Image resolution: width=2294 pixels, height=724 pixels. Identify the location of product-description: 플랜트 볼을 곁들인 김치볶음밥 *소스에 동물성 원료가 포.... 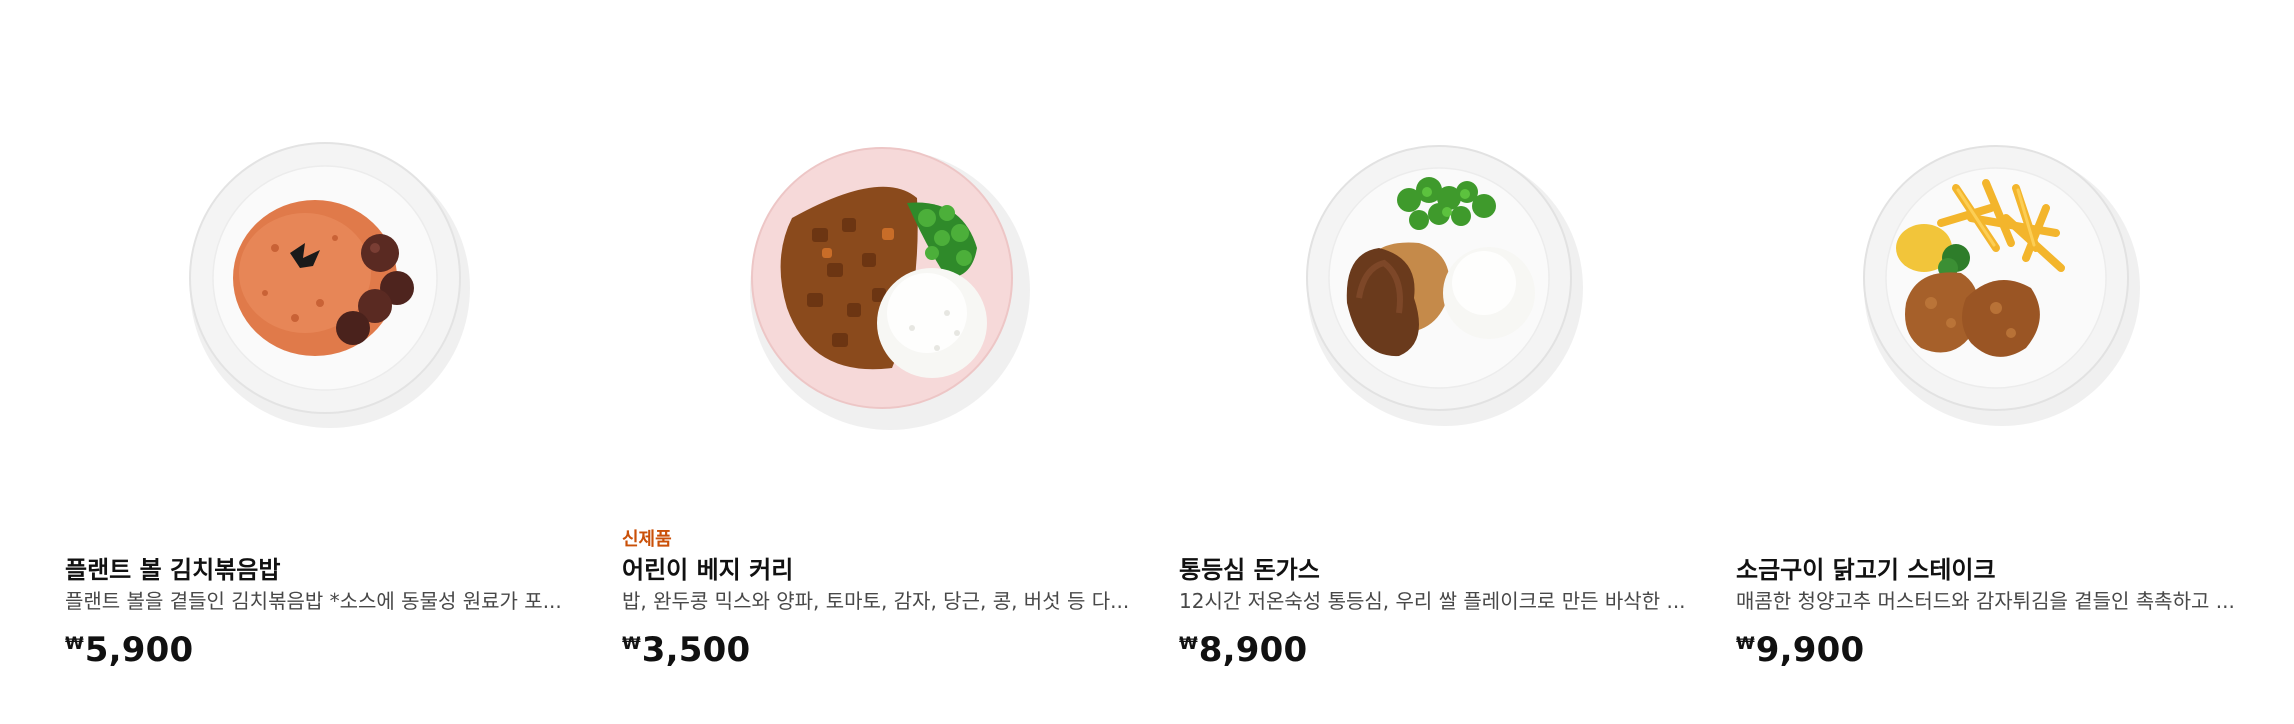
(313, 601).